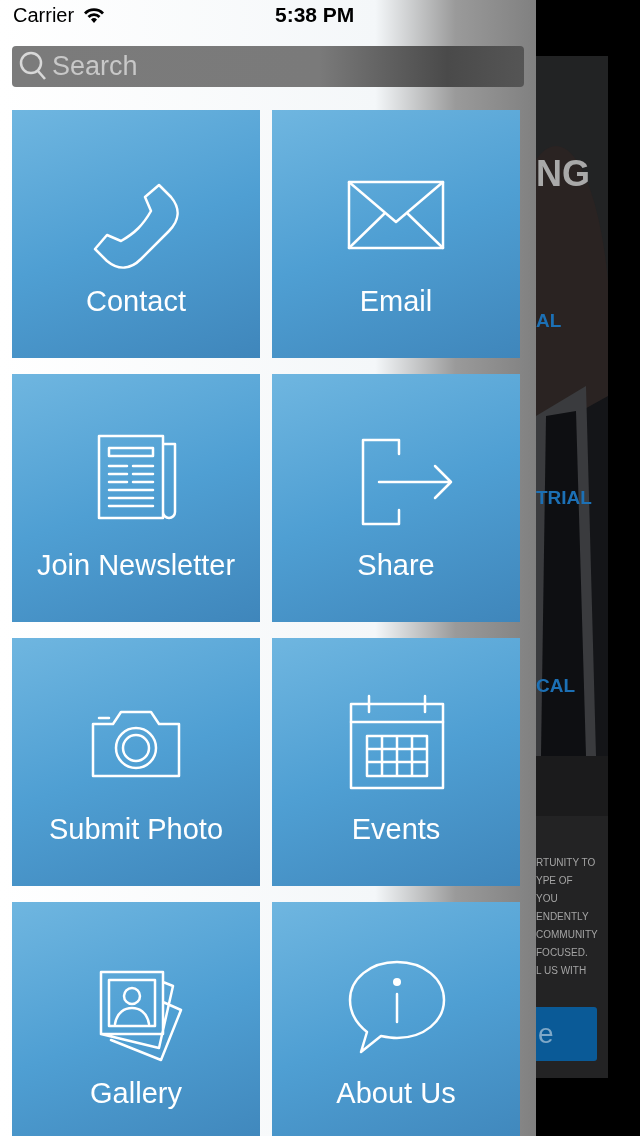  Describe the element at coordinates (396, 761) in the screenshot. I see `menu-tile: Events` at that location.